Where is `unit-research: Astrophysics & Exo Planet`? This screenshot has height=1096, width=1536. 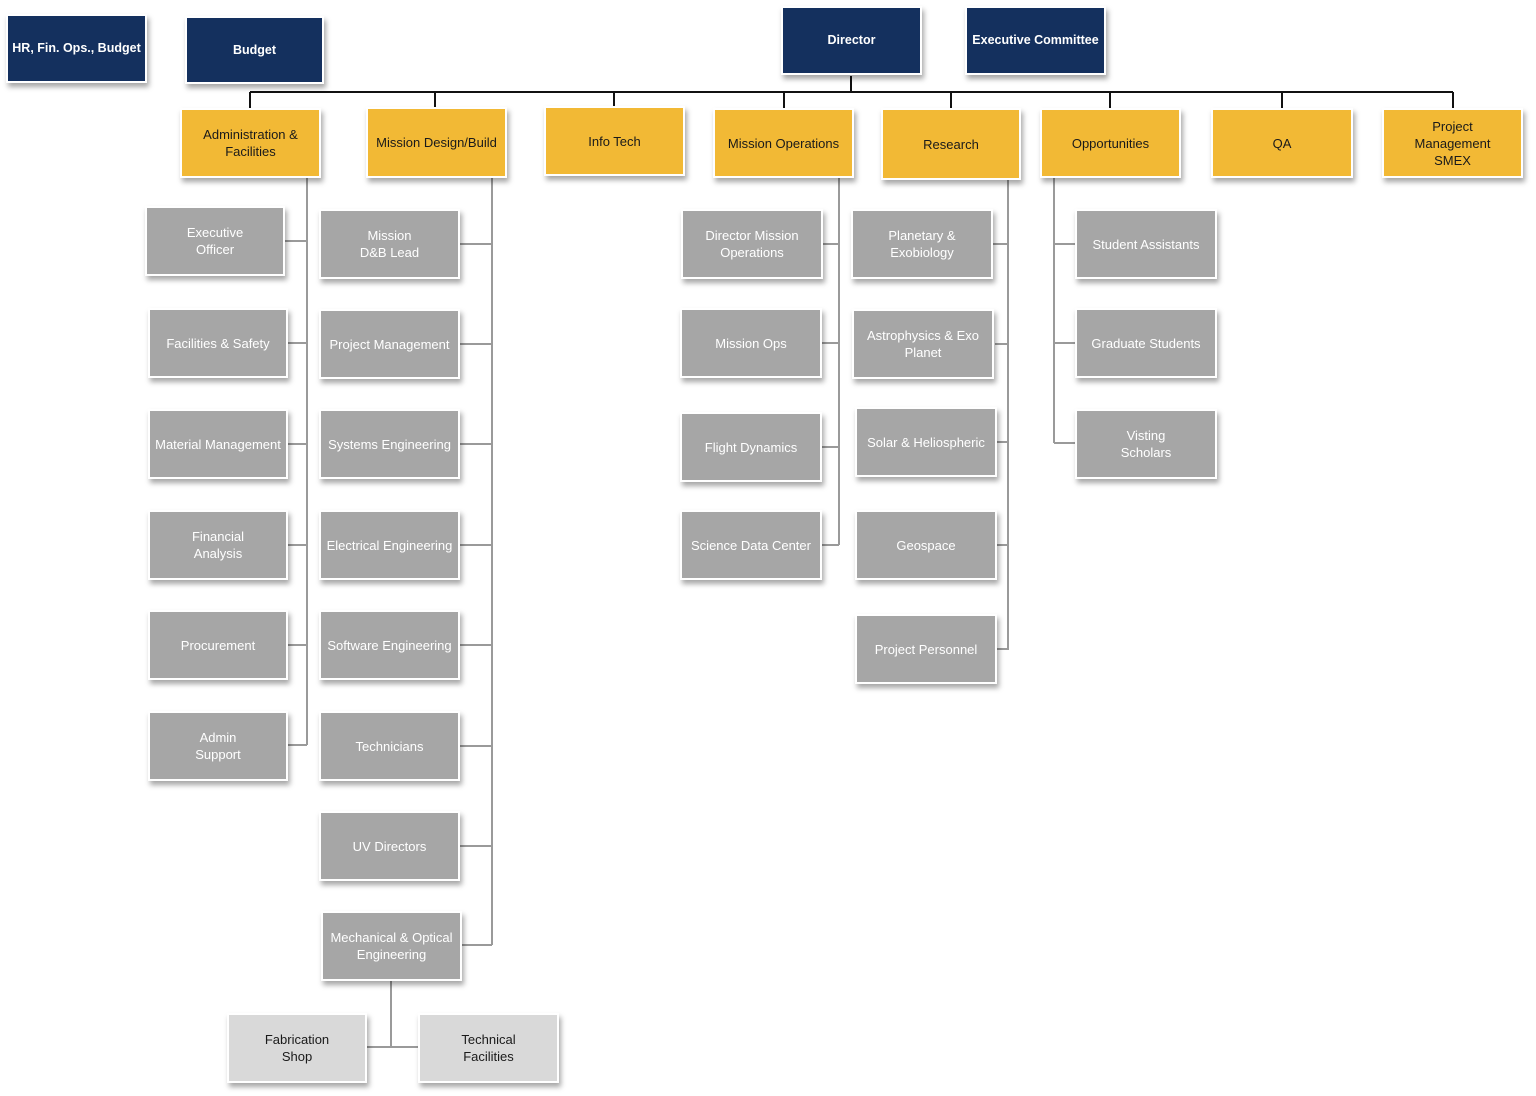
unit-research: Astrophysics & Exo Planet is located at coordinates (923, 344).